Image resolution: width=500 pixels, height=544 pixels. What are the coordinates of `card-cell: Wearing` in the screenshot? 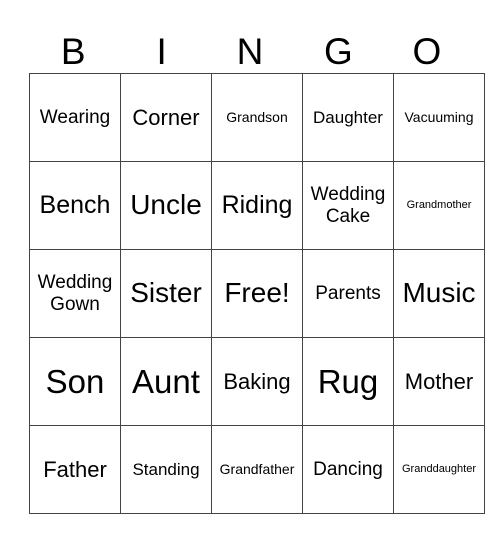 It's located at (75, 117).